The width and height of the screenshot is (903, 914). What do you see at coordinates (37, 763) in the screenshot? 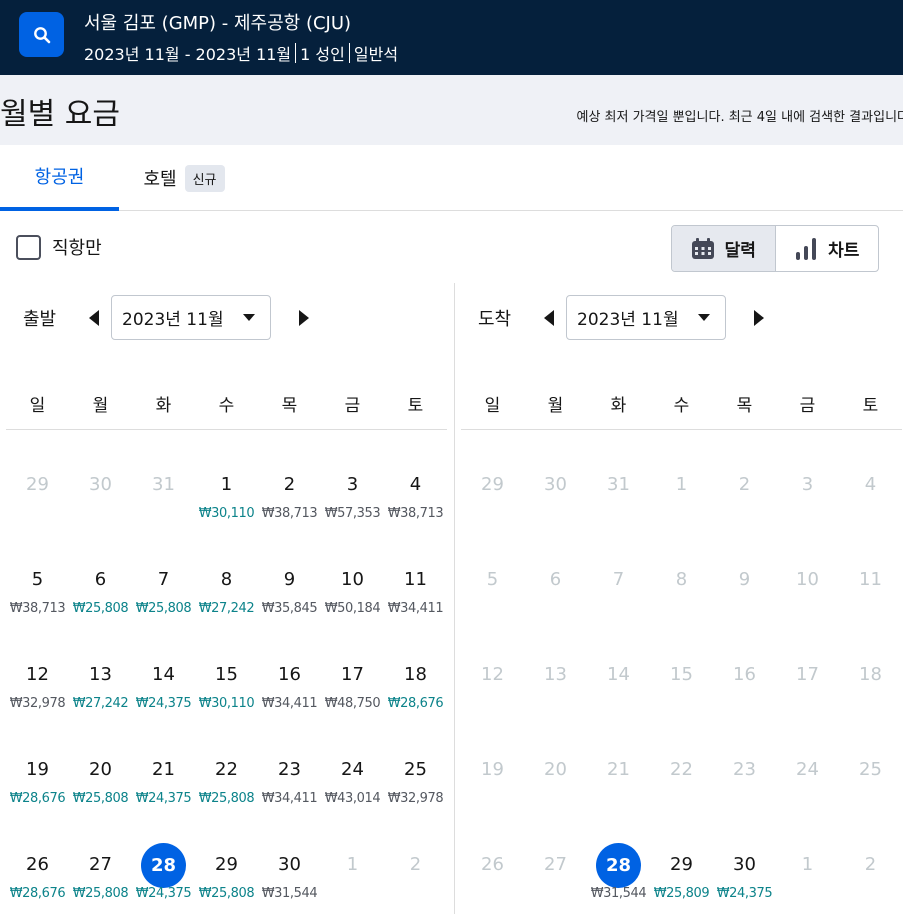
I see `calendar-day: 19 ₩28,676` at bounding box center [37, 763].